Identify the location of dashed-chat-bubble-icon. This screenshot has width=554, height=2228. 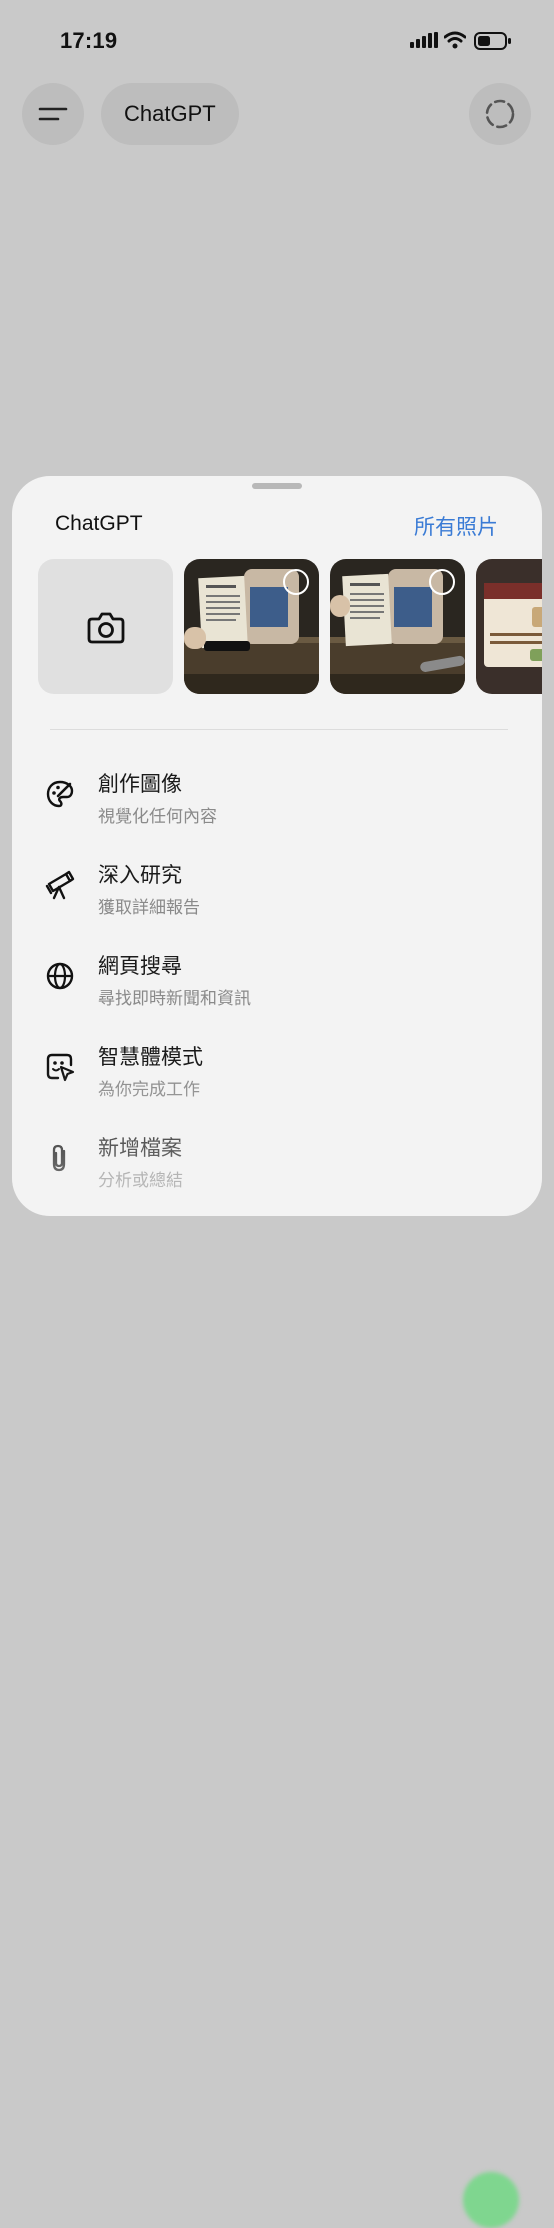
(500, 114).